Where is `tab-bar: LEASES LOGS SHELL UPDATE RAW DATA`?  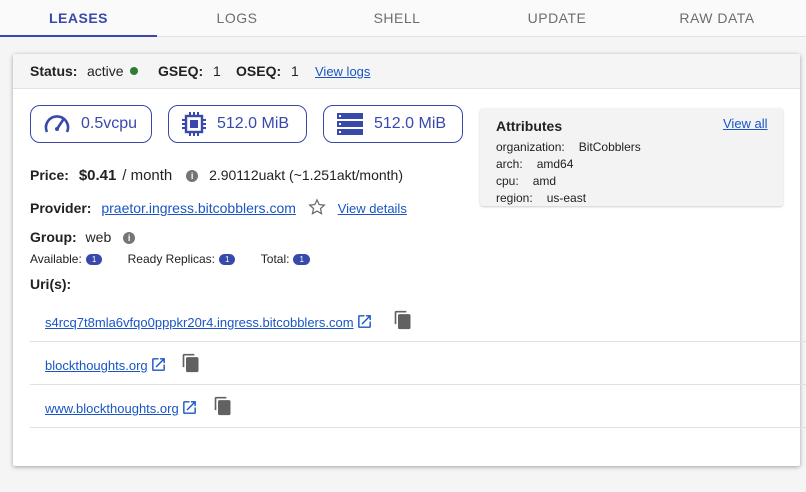 tab-bar: LEASES LOGS SHELL UPDATE RAW DATA is located at coordinates (403, 18).